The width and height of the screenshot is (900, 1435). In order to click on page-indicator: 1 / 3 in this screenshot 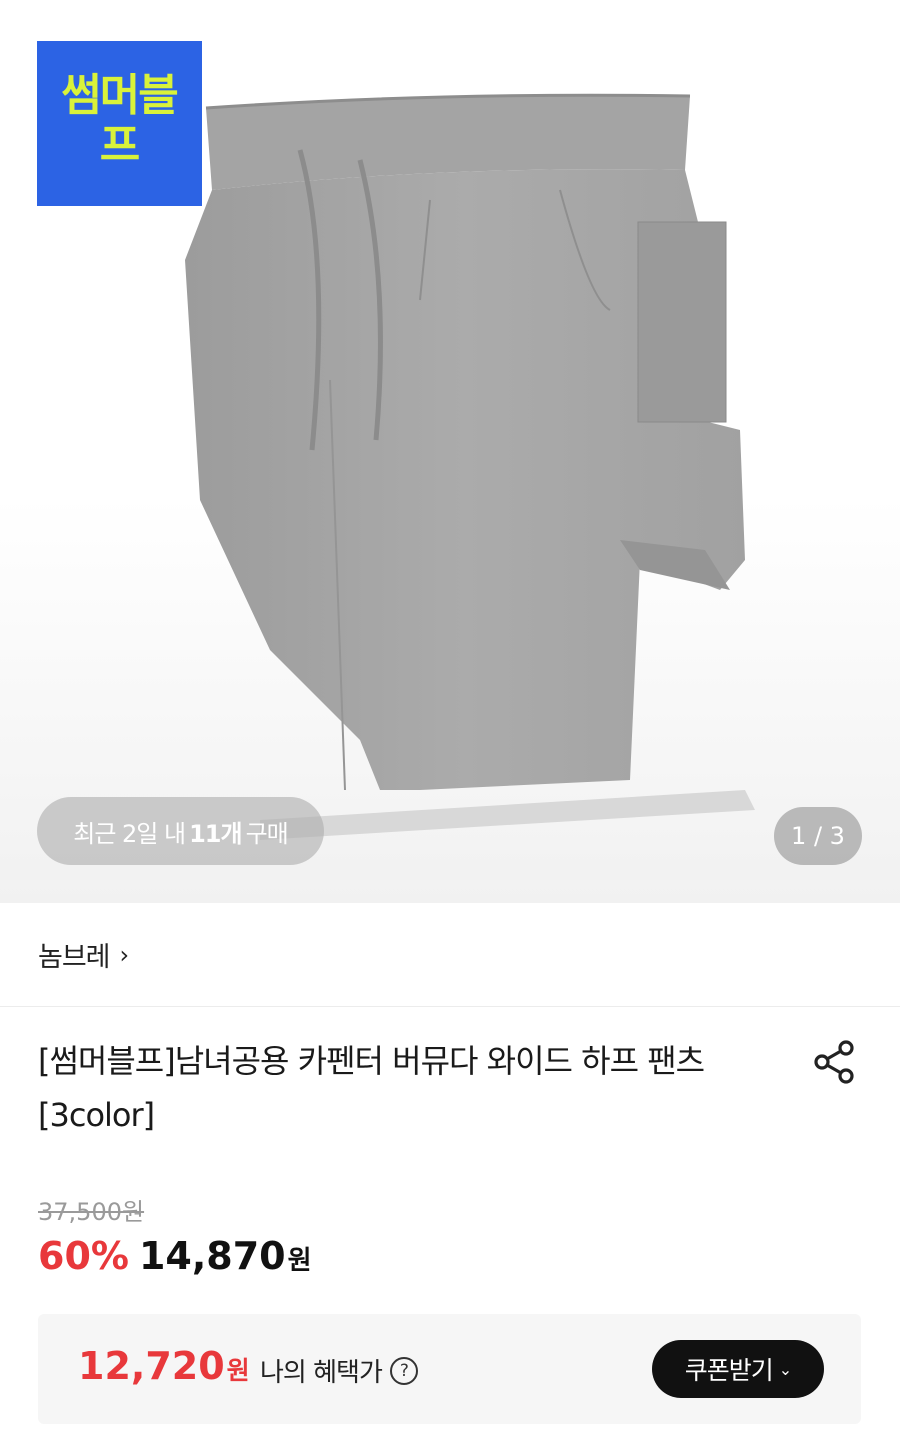, I will do `click(818, 836)`.